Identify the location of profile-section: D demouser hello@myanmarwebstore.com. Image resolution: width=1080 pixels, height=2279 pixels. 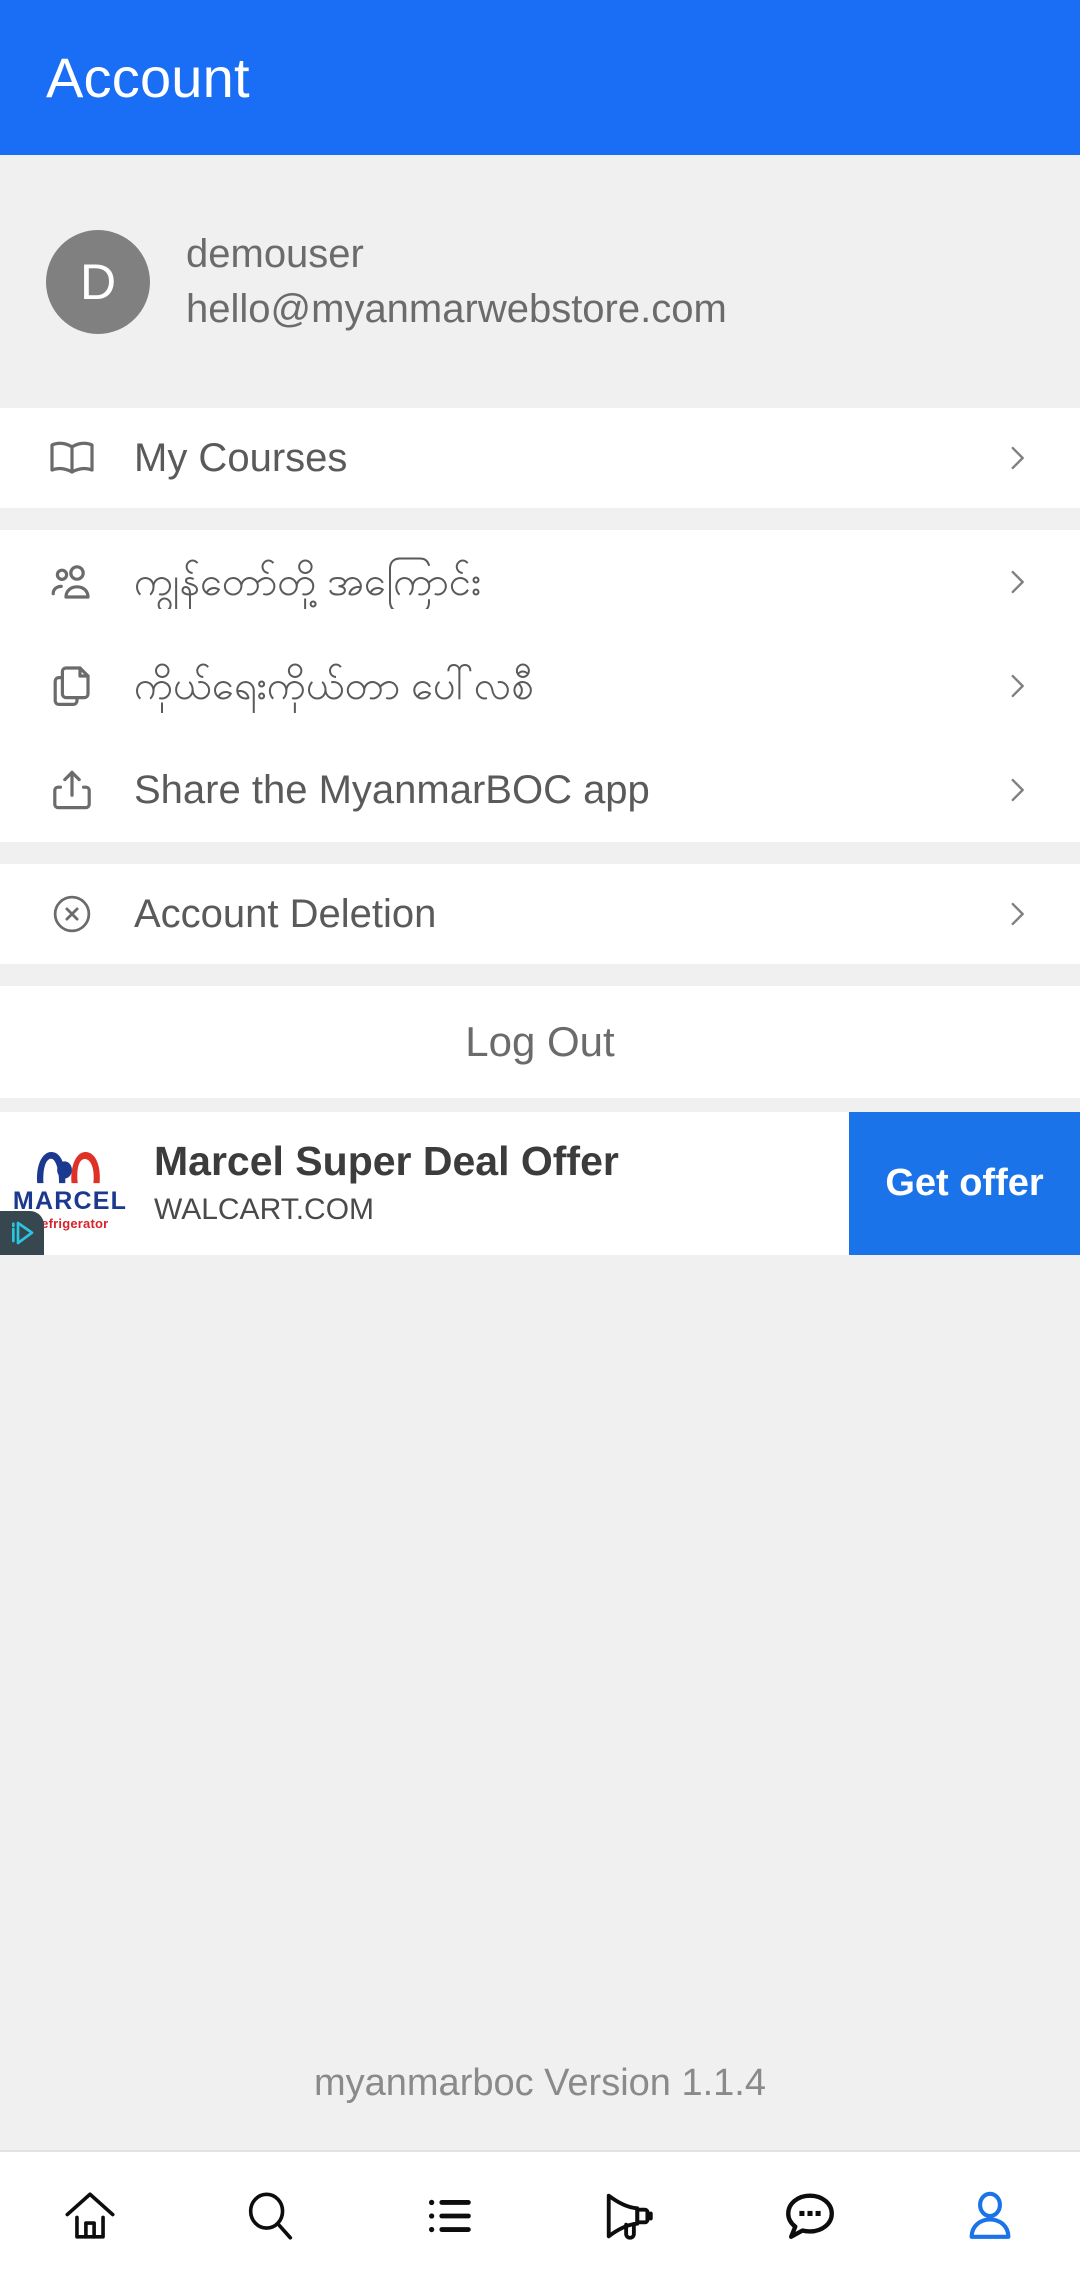
(540, 281).